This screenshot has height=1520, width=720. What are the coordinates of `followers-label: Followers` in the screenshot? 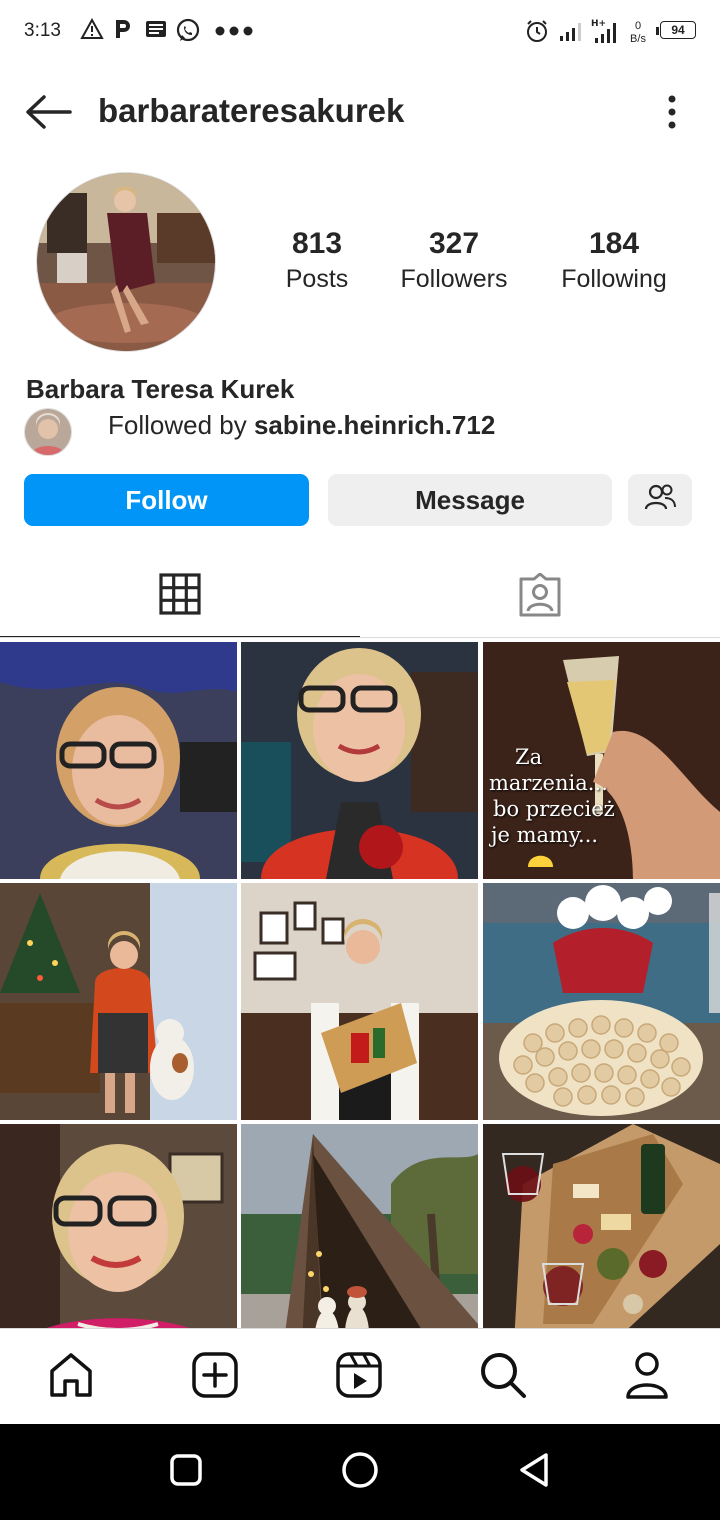 It's located at (454, 279).